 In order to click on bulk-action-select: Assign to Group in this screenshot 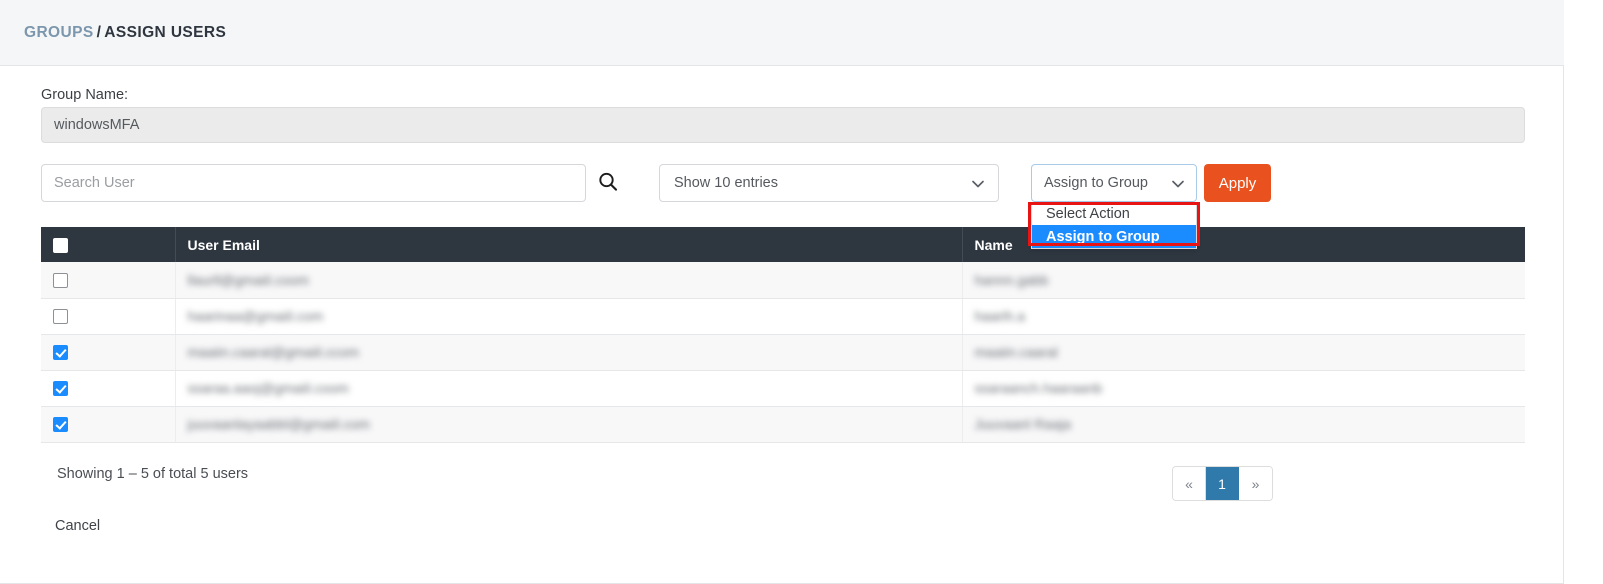, I will do `click(1114, 183)`.